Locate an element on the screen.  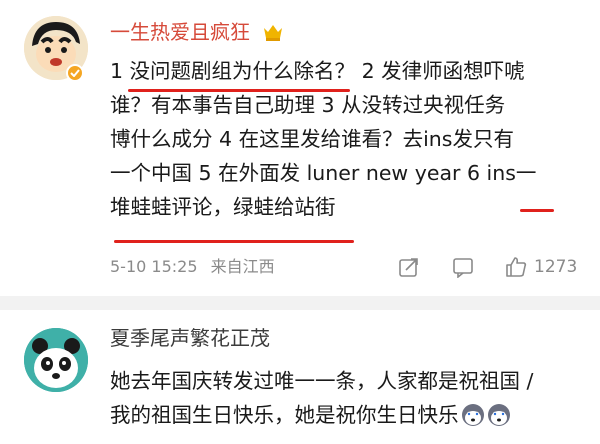
reply-icon is located at coordinates (463, 268).